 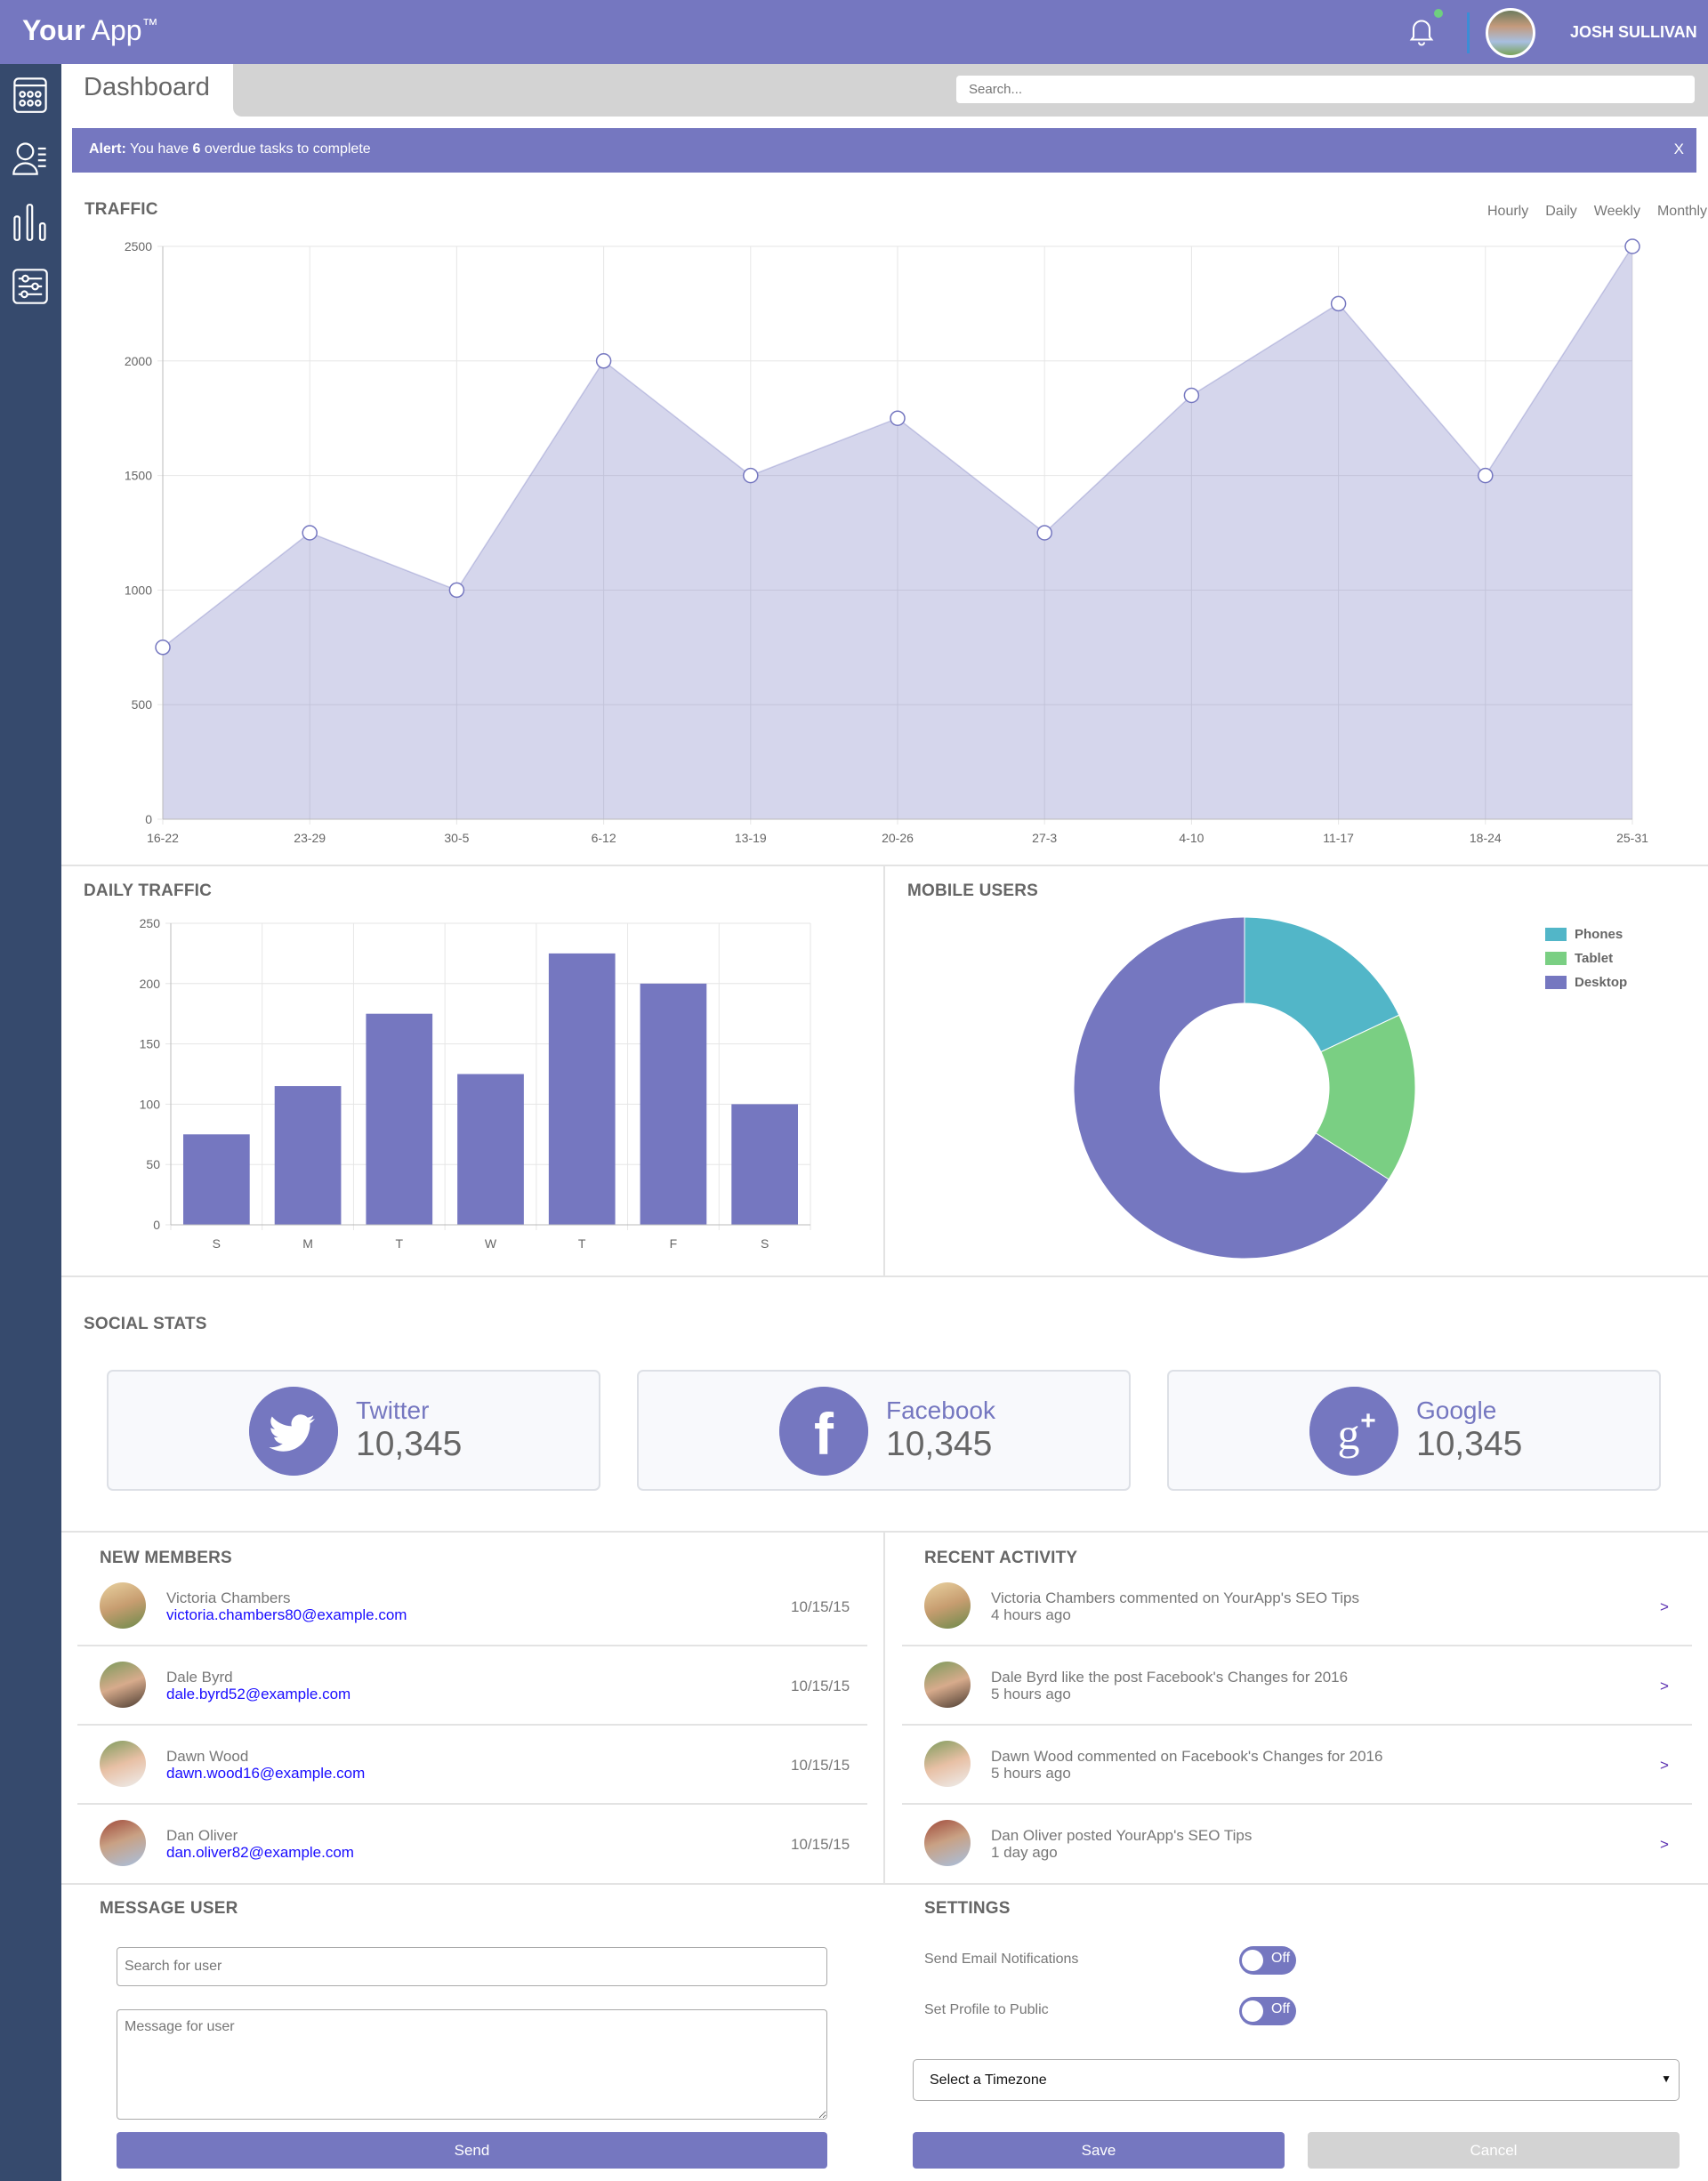 I want to click on calendar-icon, so click(x=30, y=94).